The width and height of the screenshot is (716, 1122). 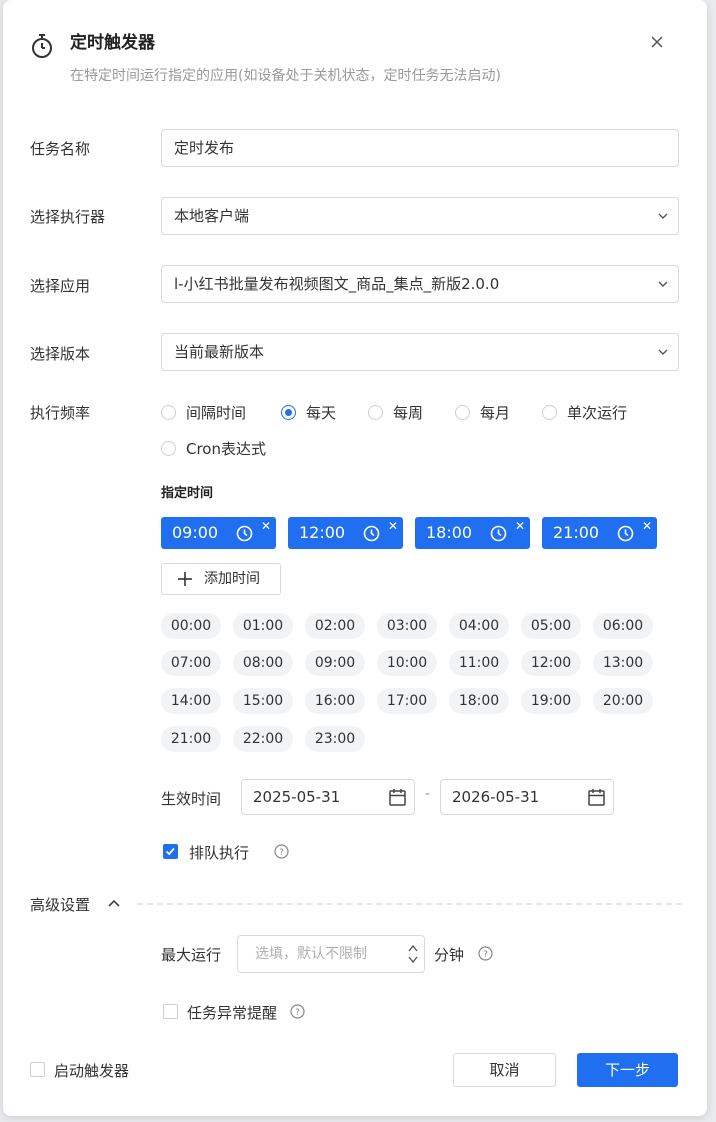 What do you see at coordinates (335, 701) in the screenshot?
I see `quick-time-tag: 16:00` at bounding box center [335, 701].